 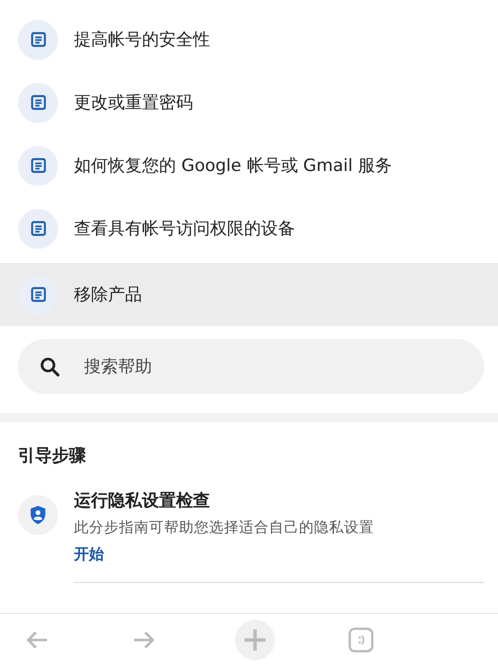 What do you see at coordinates (233, 166) in the screenshot?
I see `article-title: 如何恢复您的 Google 帐号或 Gmail 服务` at bounding box center [233, 166].